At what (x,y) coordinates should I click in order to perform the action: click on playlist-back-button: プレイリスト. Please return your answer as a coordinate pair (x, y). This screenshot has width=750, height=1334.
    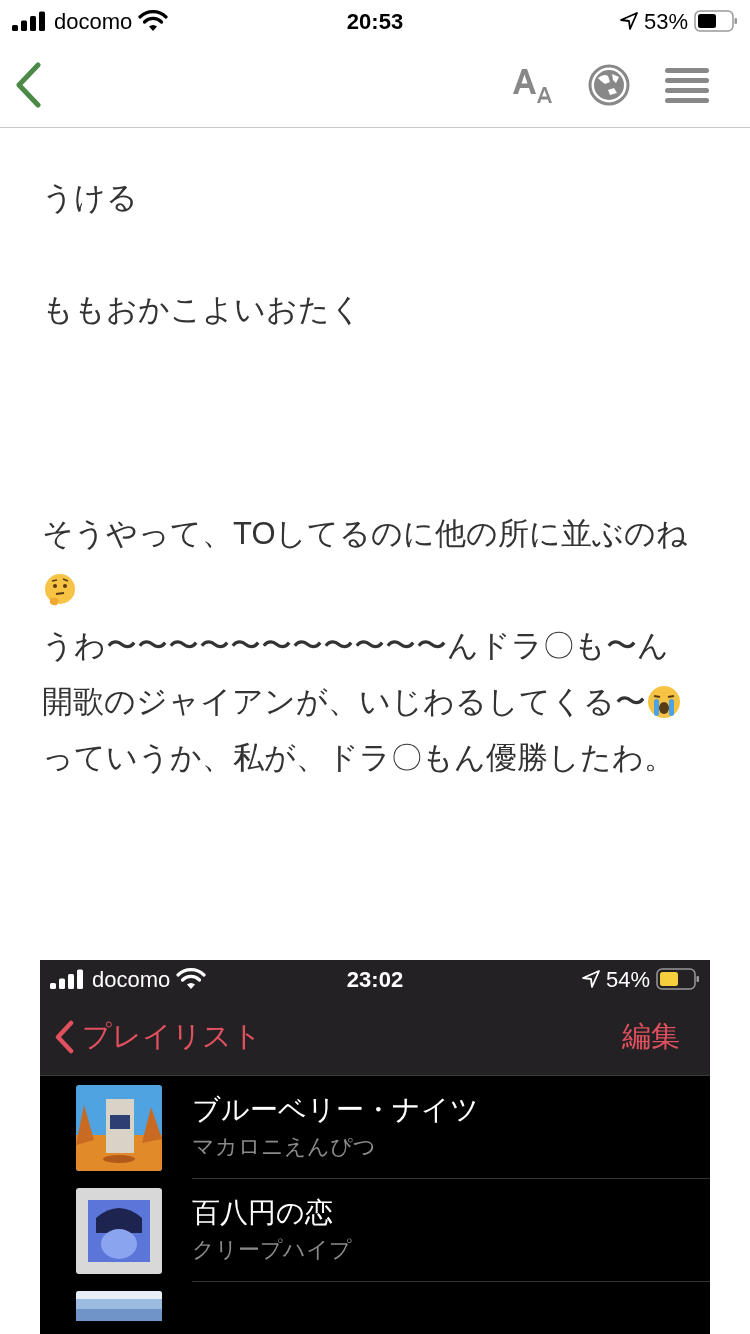
    Looking at the image, I should click on (158, 1036).